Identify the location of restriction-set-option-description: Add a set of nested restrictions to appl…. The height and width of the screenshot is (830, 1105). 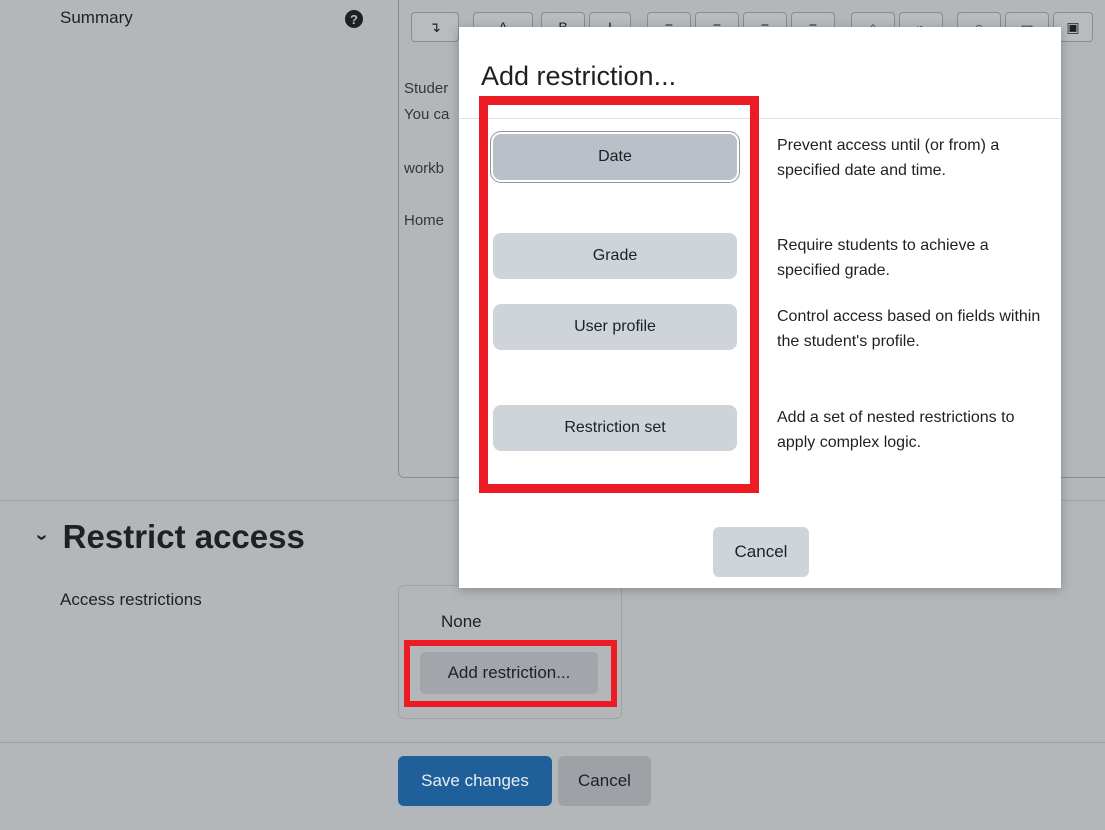
(896, 430).